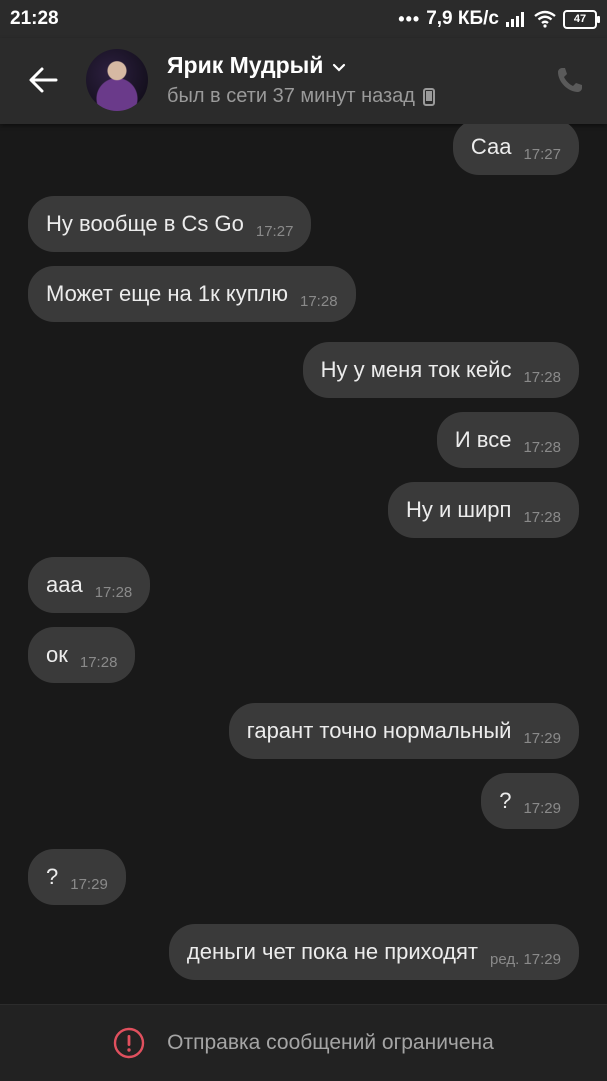 The height and width of the screenshot is (1081, 607). What do you see at coordinates (291, 96) in the screenshot?
I see `last-seen-text: был в сети 37 минут назад` at bounding box center [291, 96].